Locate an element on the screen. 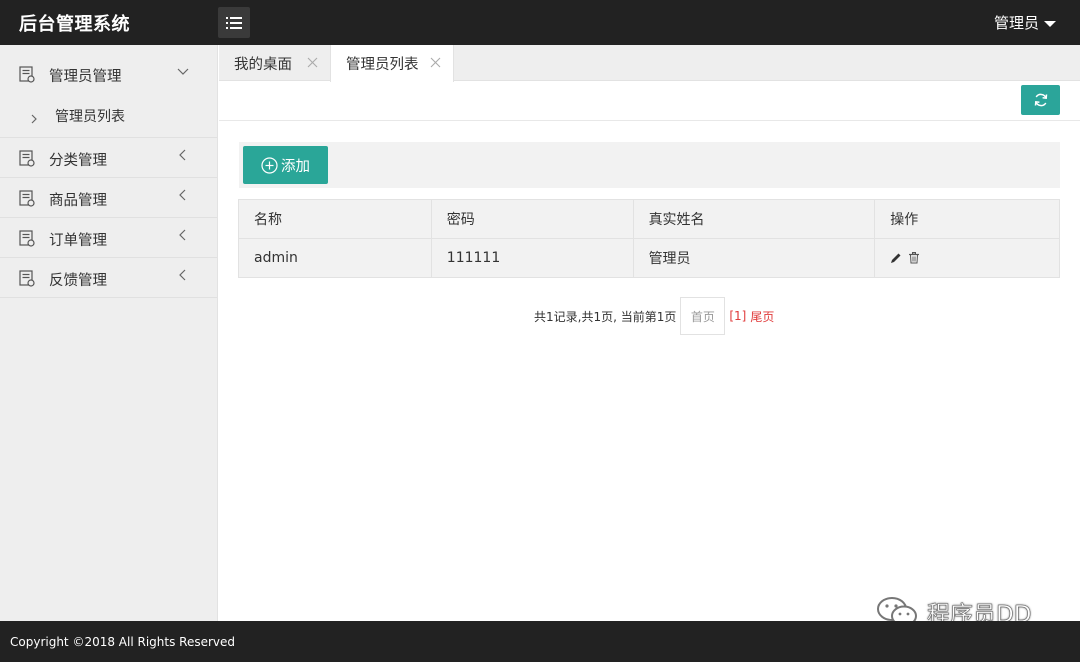  sidebar-item-feedback-management: 反馈管理 is located at coordinates (108, 278).